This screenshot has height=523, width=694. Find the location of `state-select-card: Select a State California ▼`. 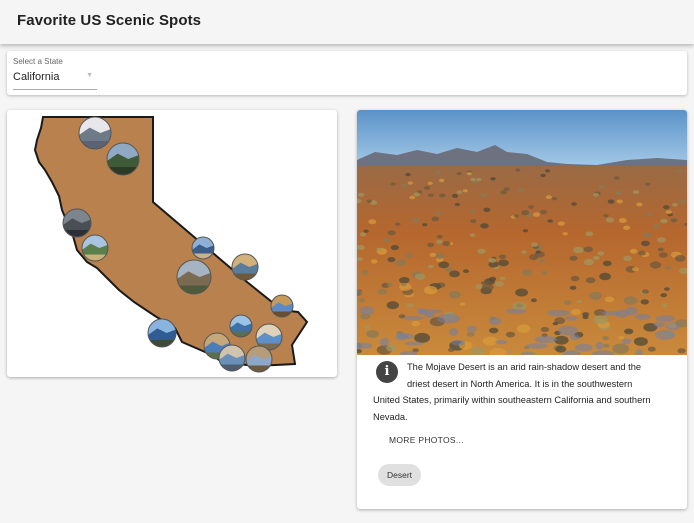

state-select-card: Select a State California ▼ is located at coordinates (347, 73).